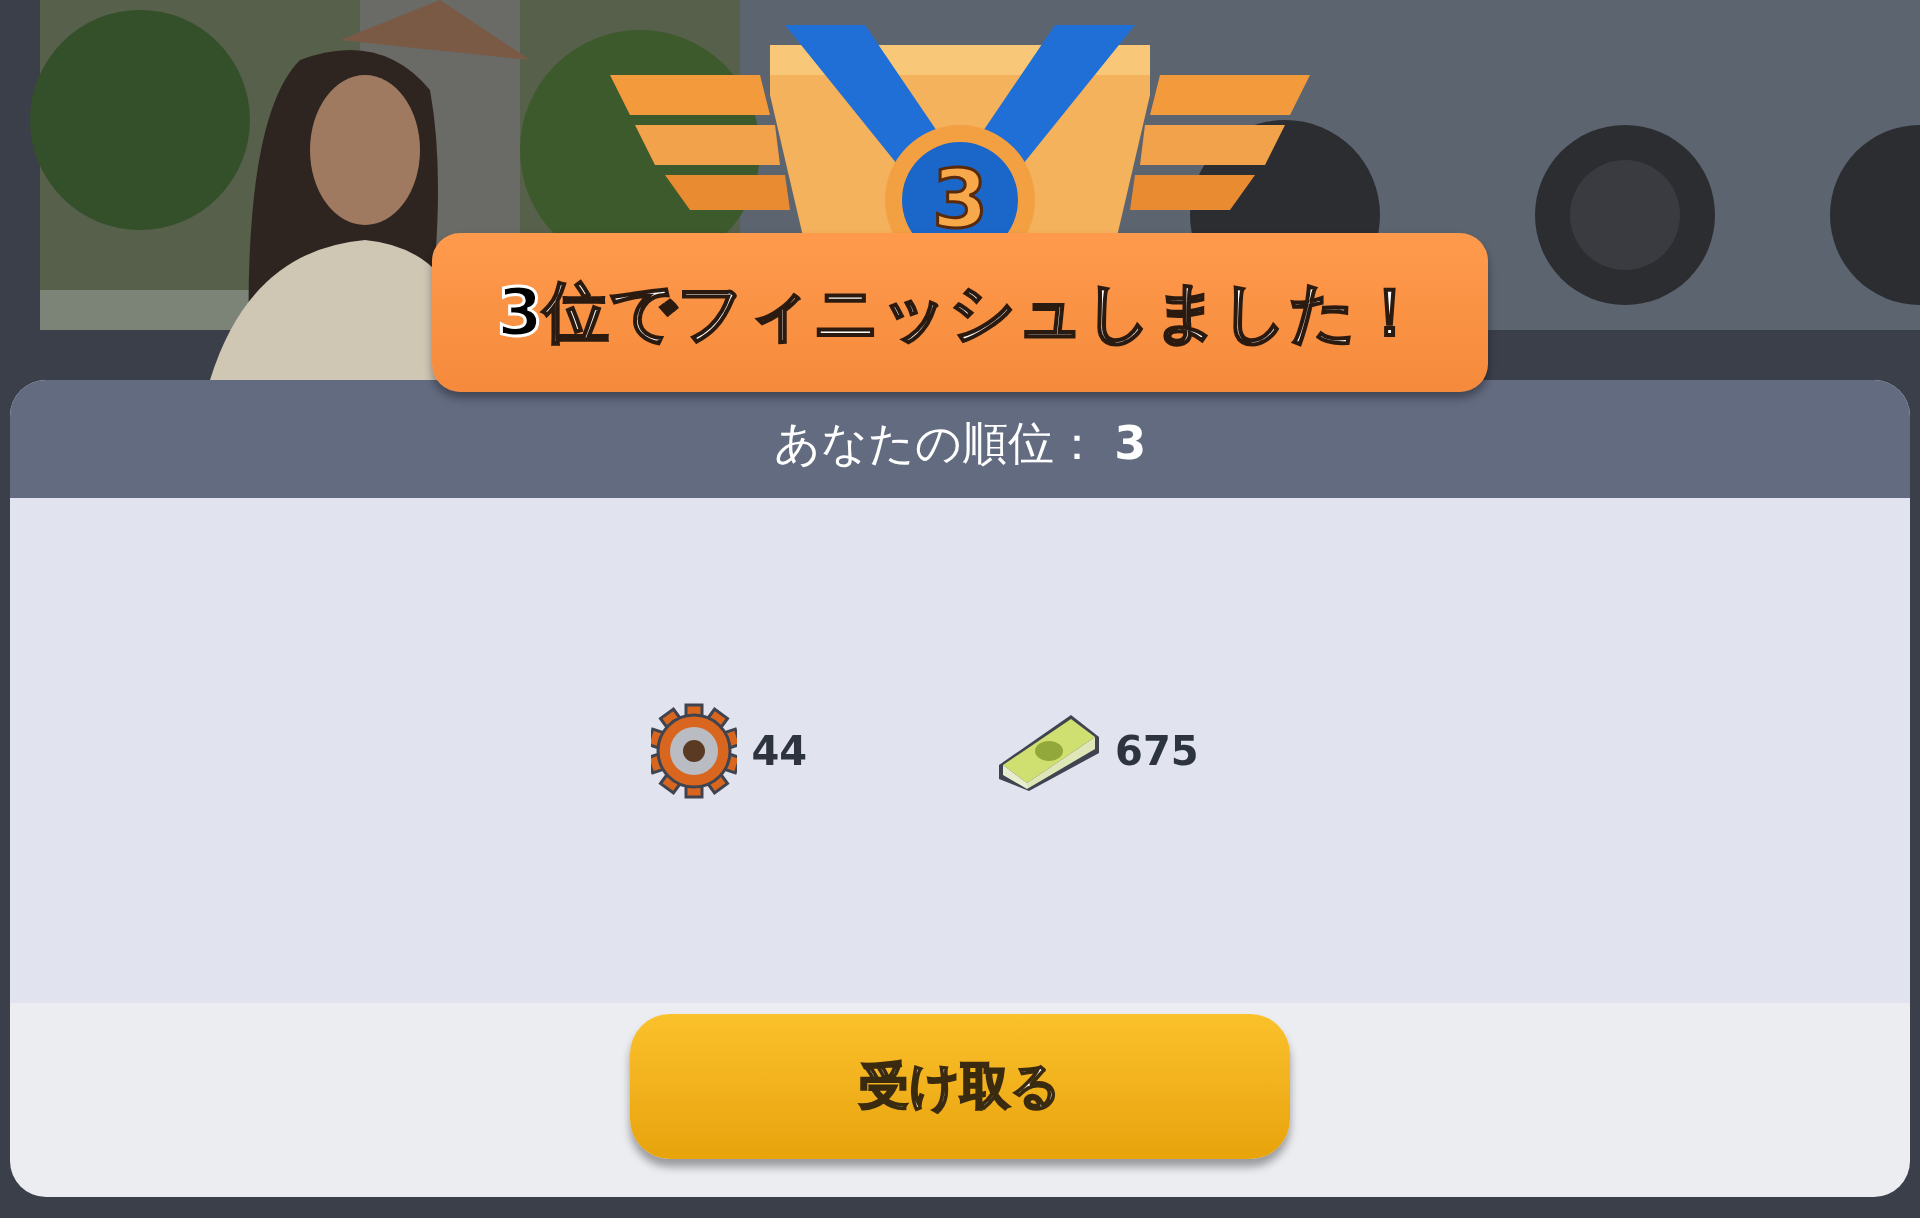  What do you see at coordinates (960, 200) in the screenshot?
I see `medal-rank: 3` at bounding box center [960, 200].